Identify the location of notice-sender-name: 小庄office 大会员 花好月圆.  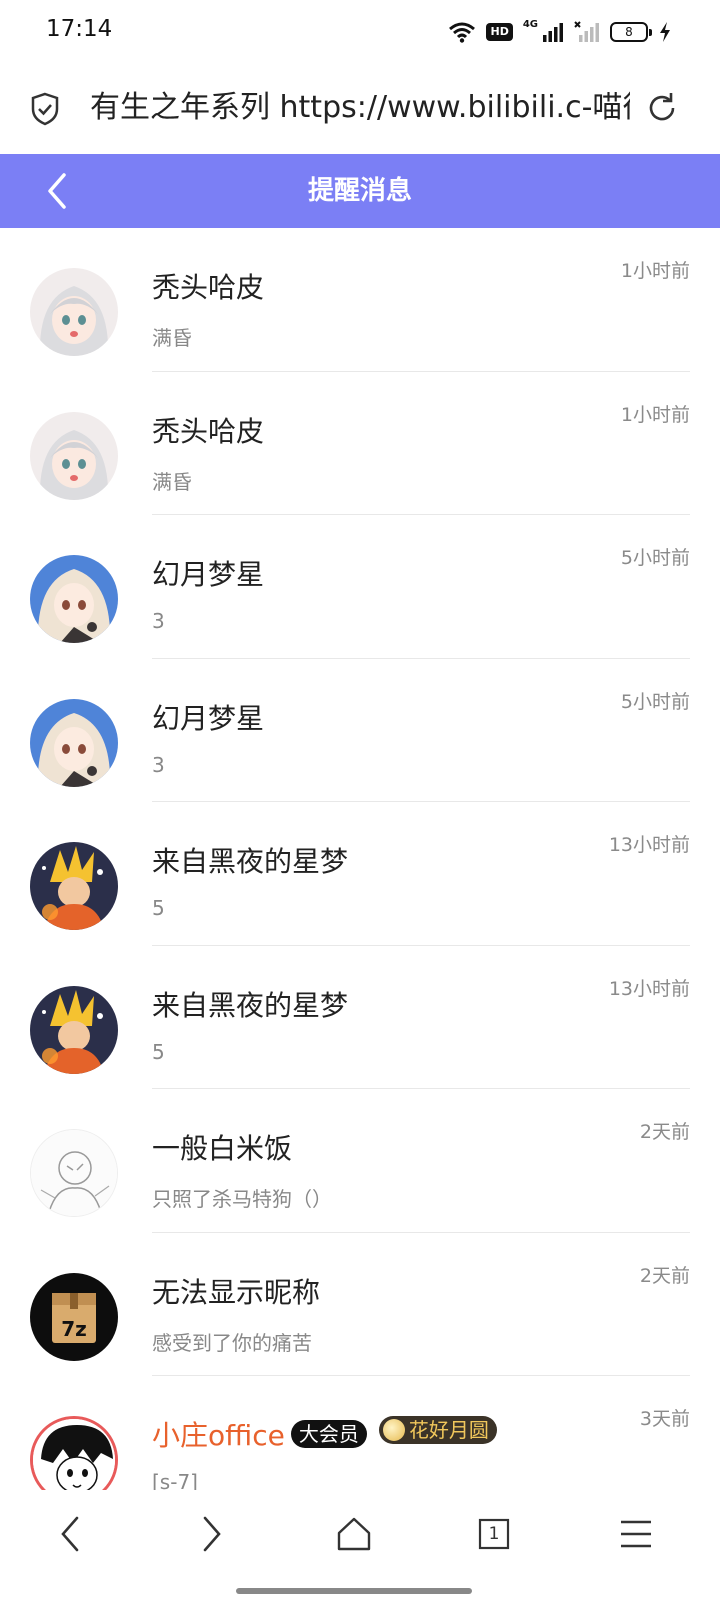
(324, 1434).